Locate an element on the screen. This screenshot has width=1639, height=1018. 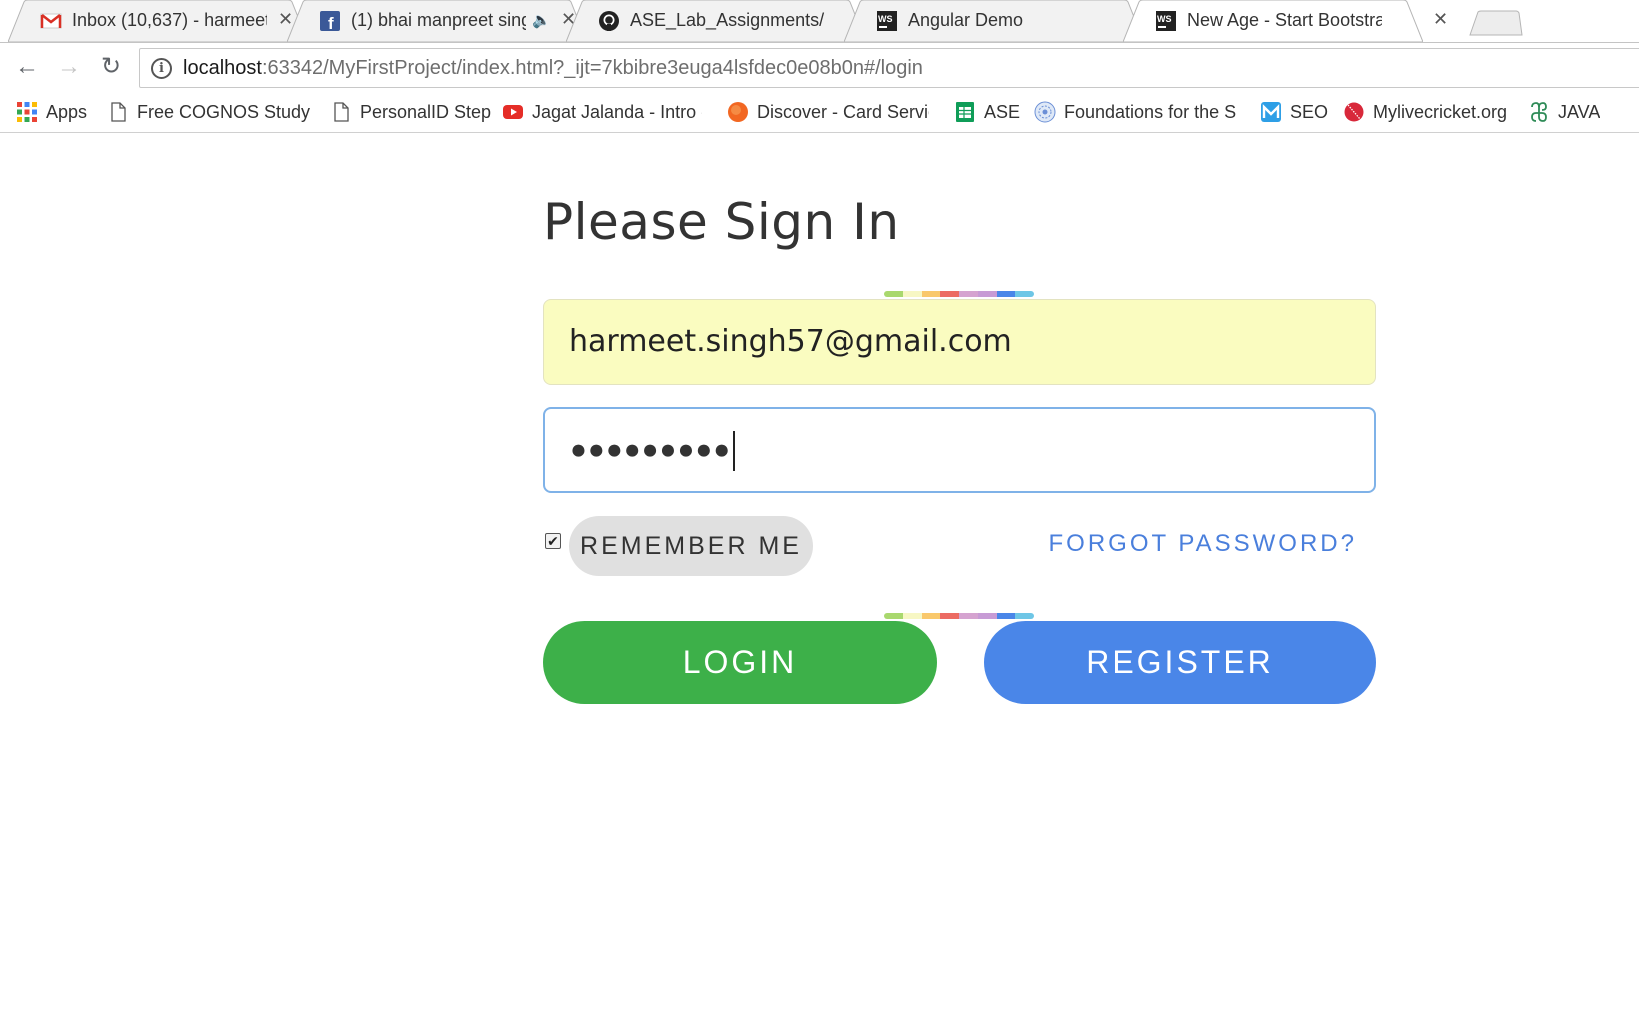
youtube-icon is located at coordinates (513, 112).